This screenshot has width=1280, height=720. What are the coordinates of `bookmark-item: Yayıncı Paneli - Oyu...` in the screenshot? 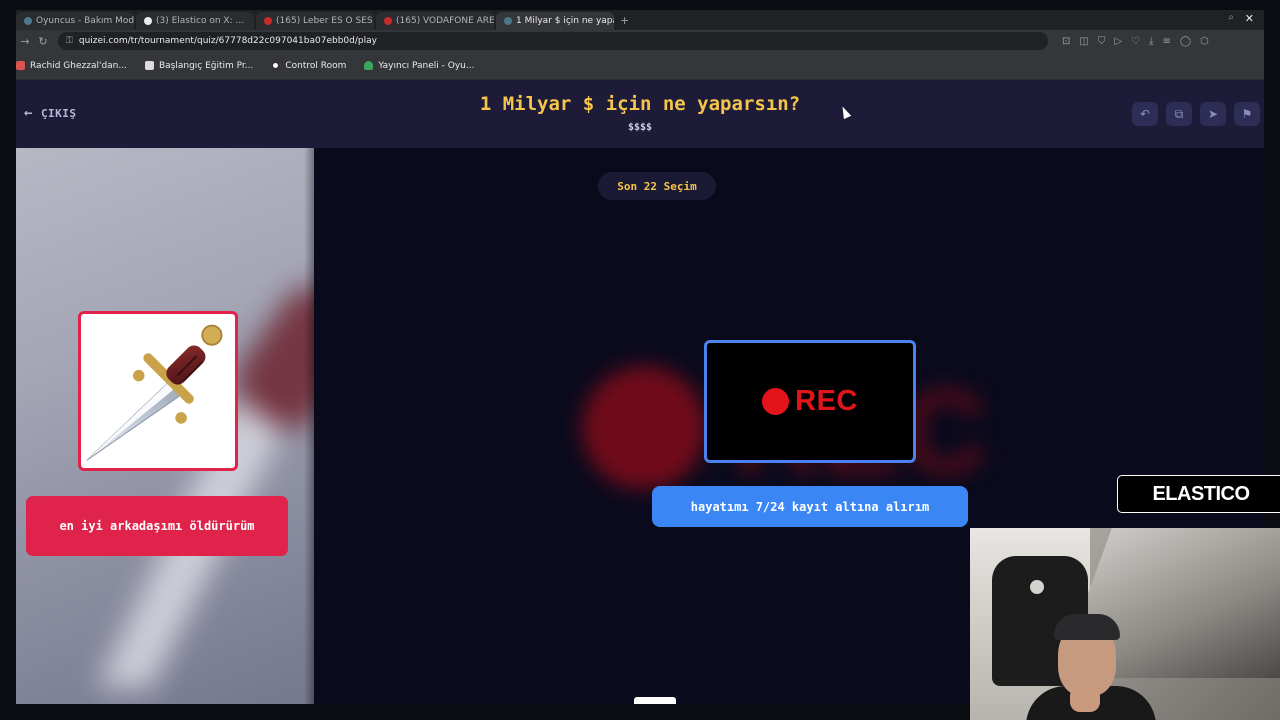 It's located at (419, 66).